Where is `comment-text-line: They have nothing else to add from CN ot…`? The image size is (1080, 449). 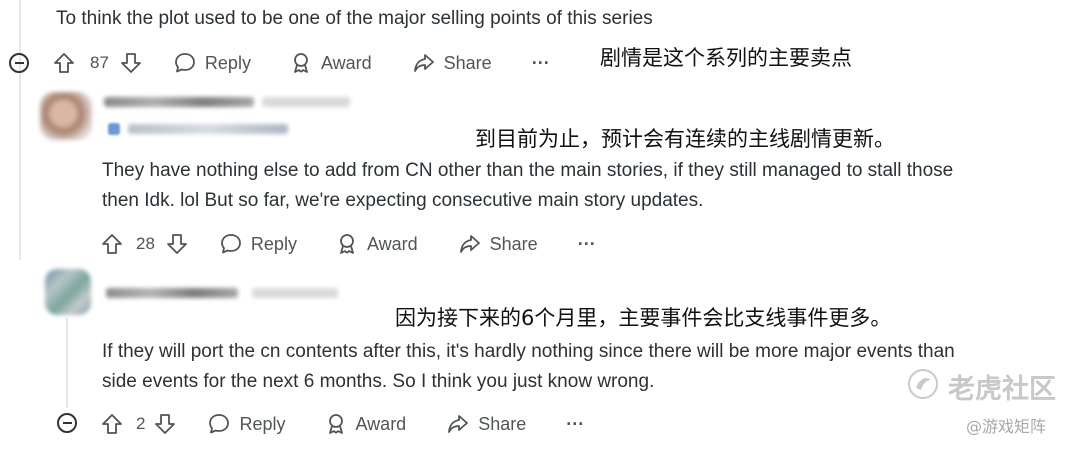
comment-text-line: They have nothing else to add from CN ot… is located at coordinates (528, 170).